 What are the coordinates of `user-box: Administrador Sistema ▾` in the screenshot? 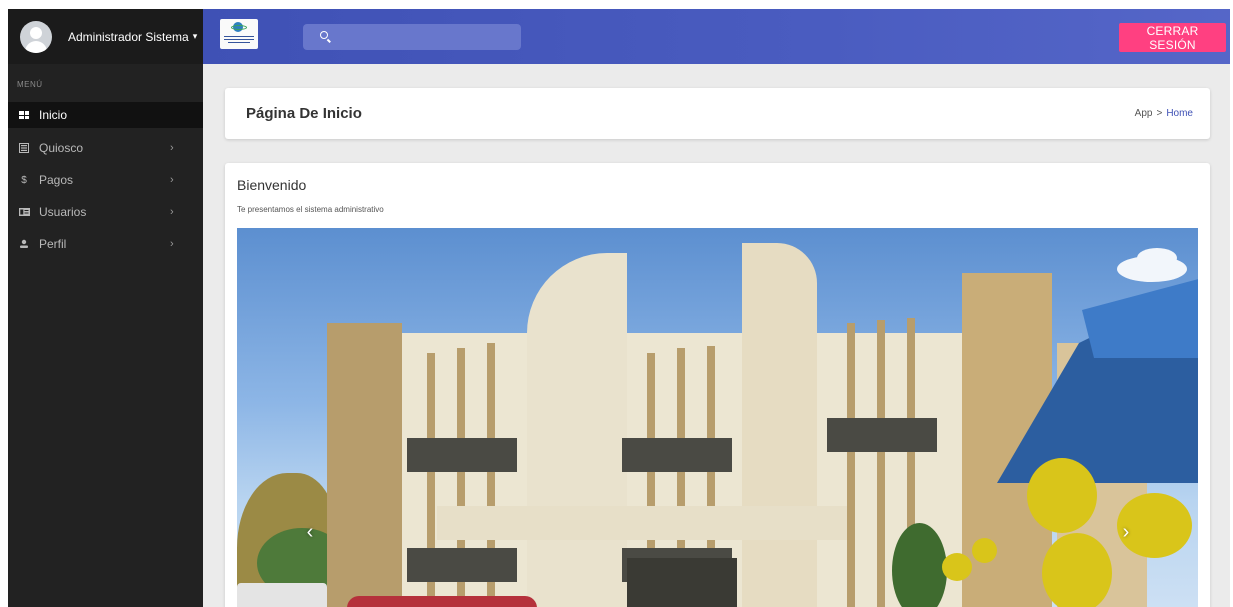 It's located at (105, 36).